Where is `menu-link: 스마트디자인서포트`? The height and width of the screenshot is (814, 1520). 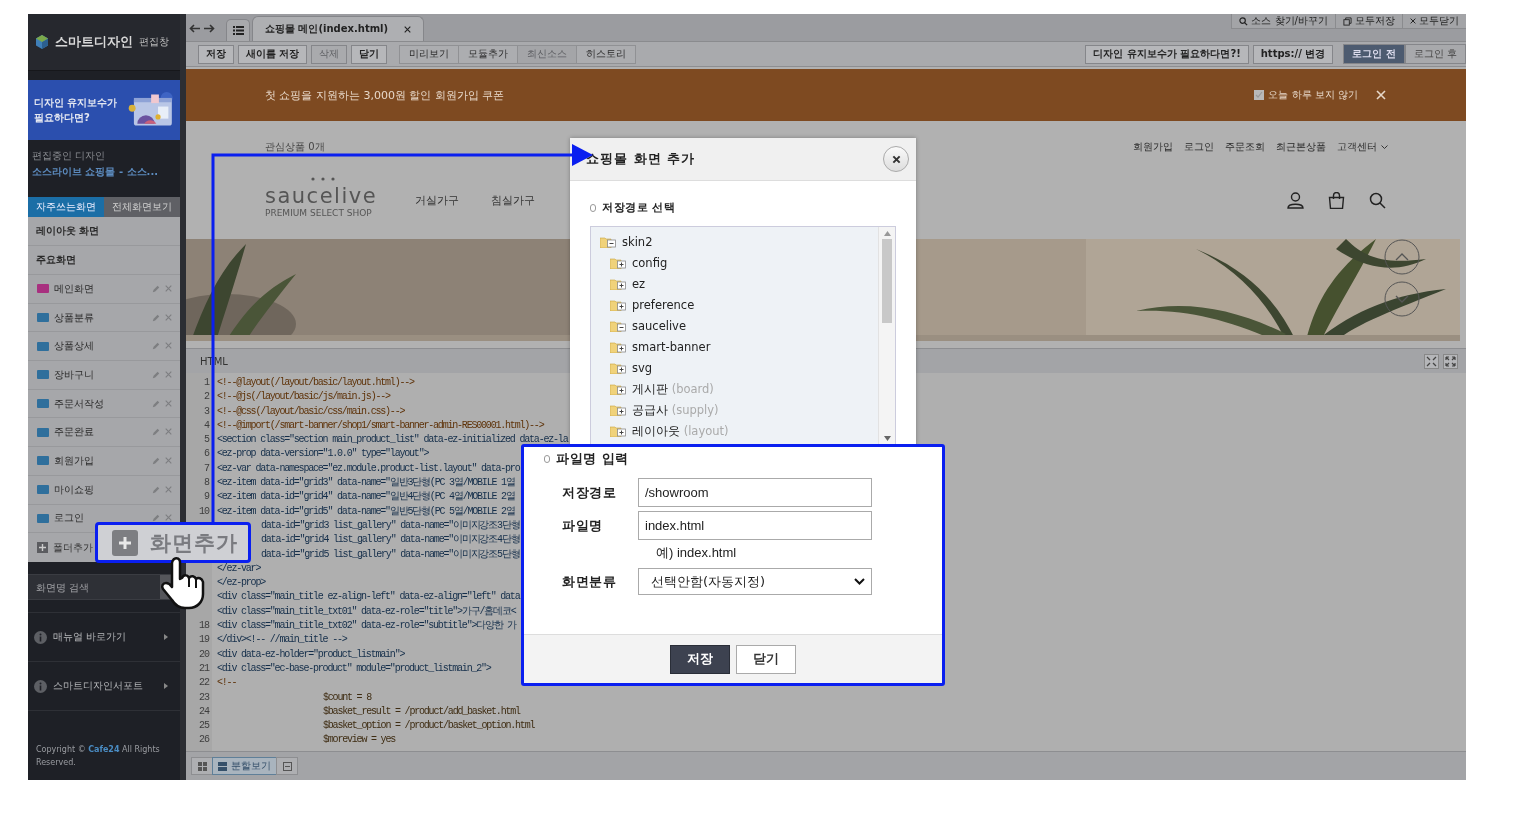
menu-link: 스마트디자인서포트 is located at coordinates (105, 686).